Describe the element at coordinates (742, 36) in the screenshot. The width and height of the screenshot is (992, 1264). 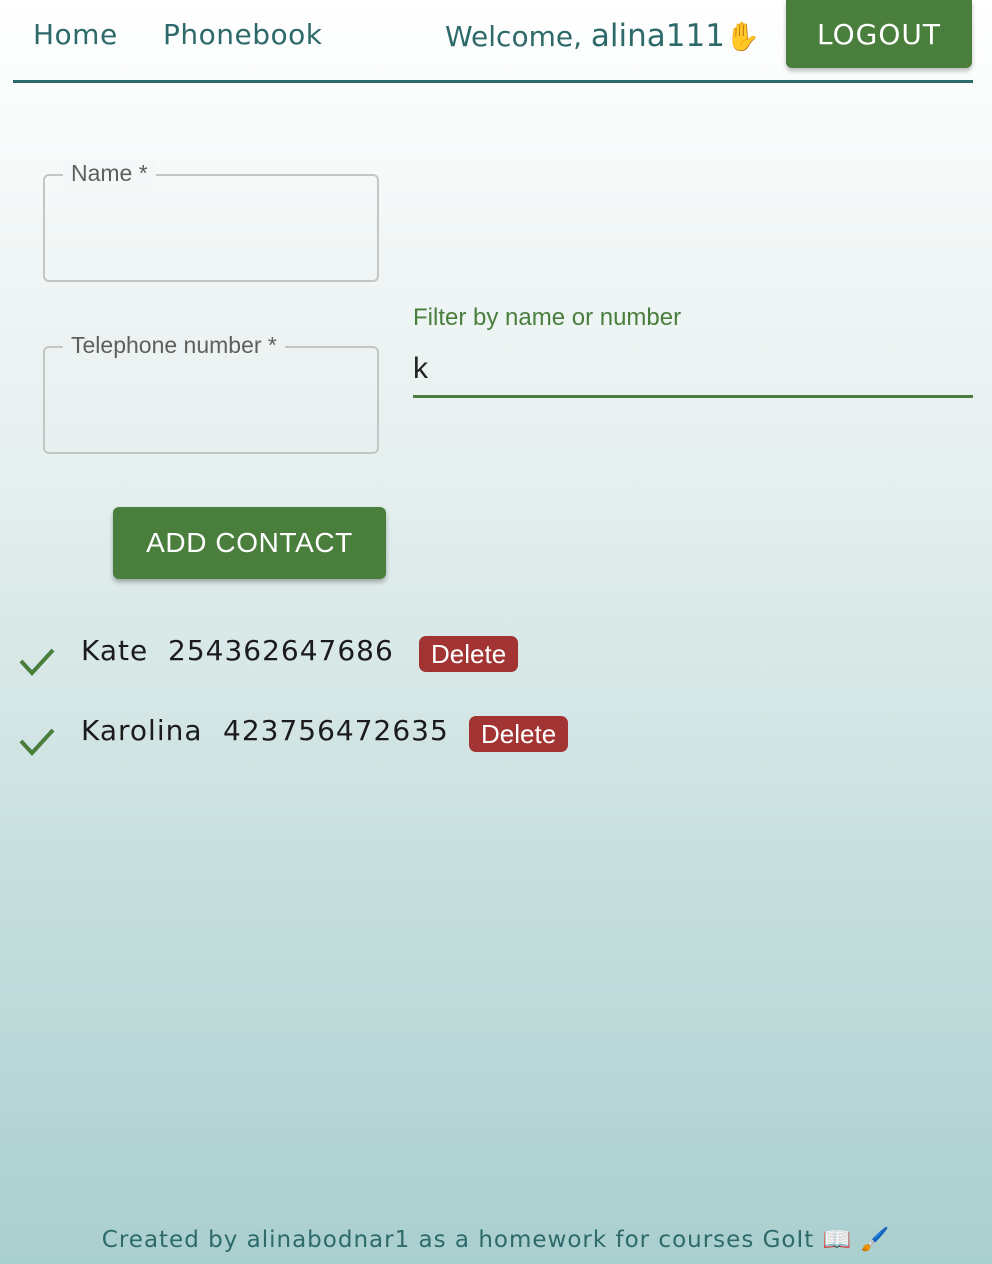
I see `wave-hand-icon: ✋` at that location.